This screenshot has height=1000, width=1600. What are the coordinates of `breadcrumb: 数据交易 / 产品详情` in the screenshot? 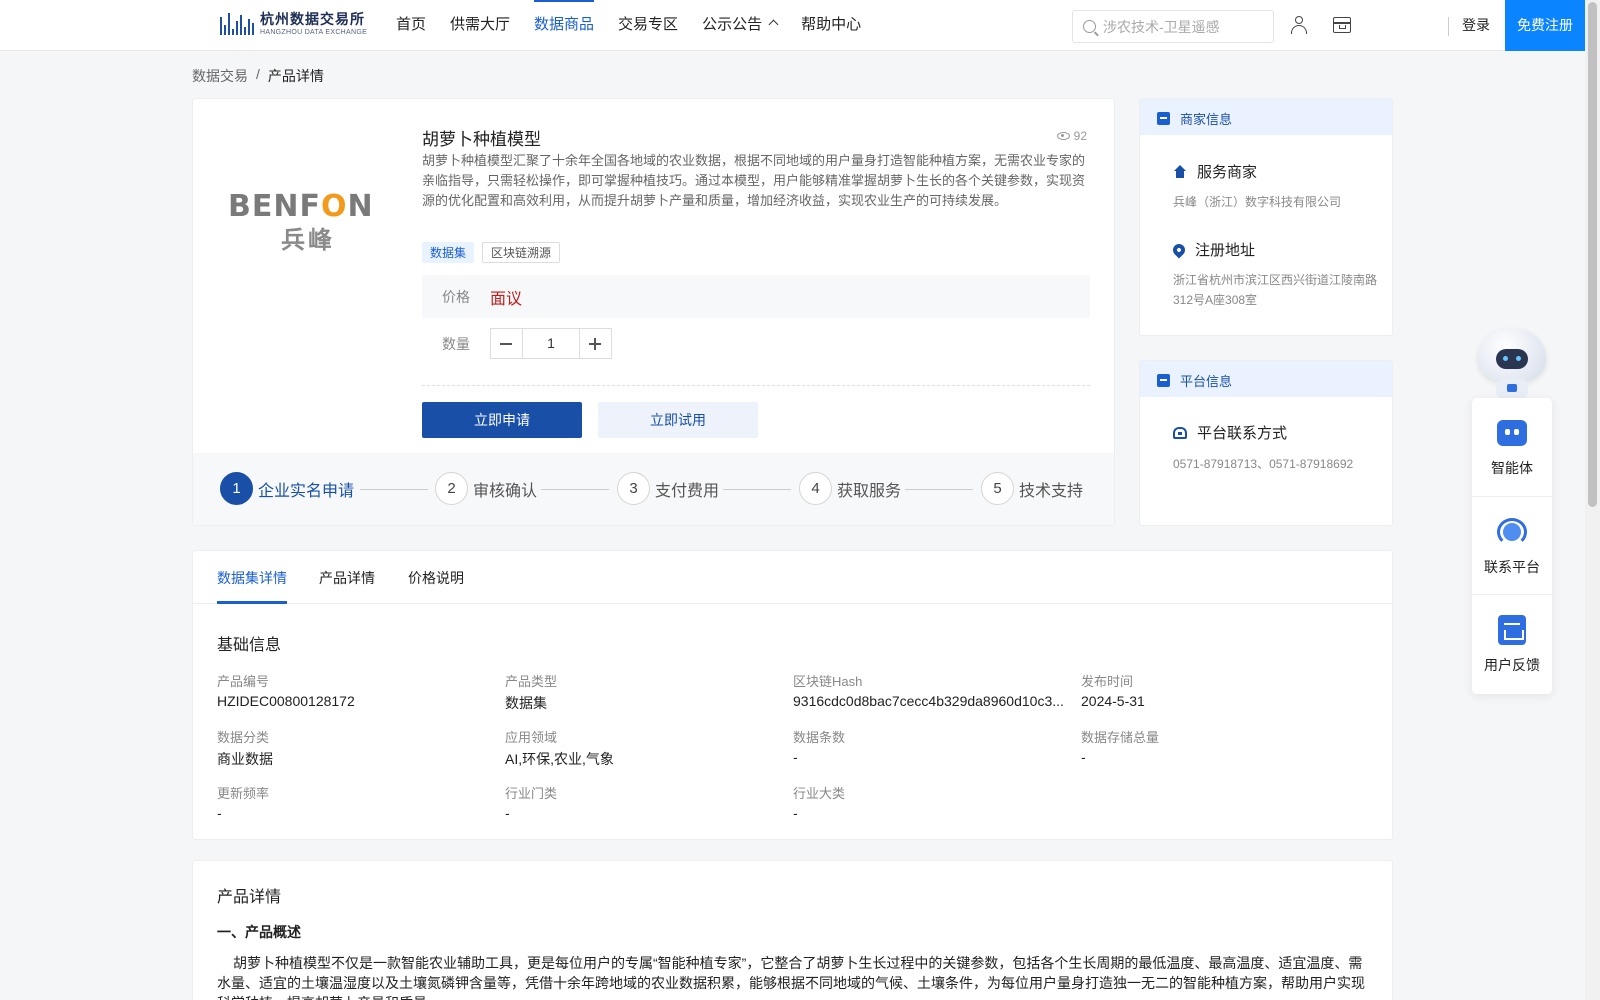 It's located at (258, 76).